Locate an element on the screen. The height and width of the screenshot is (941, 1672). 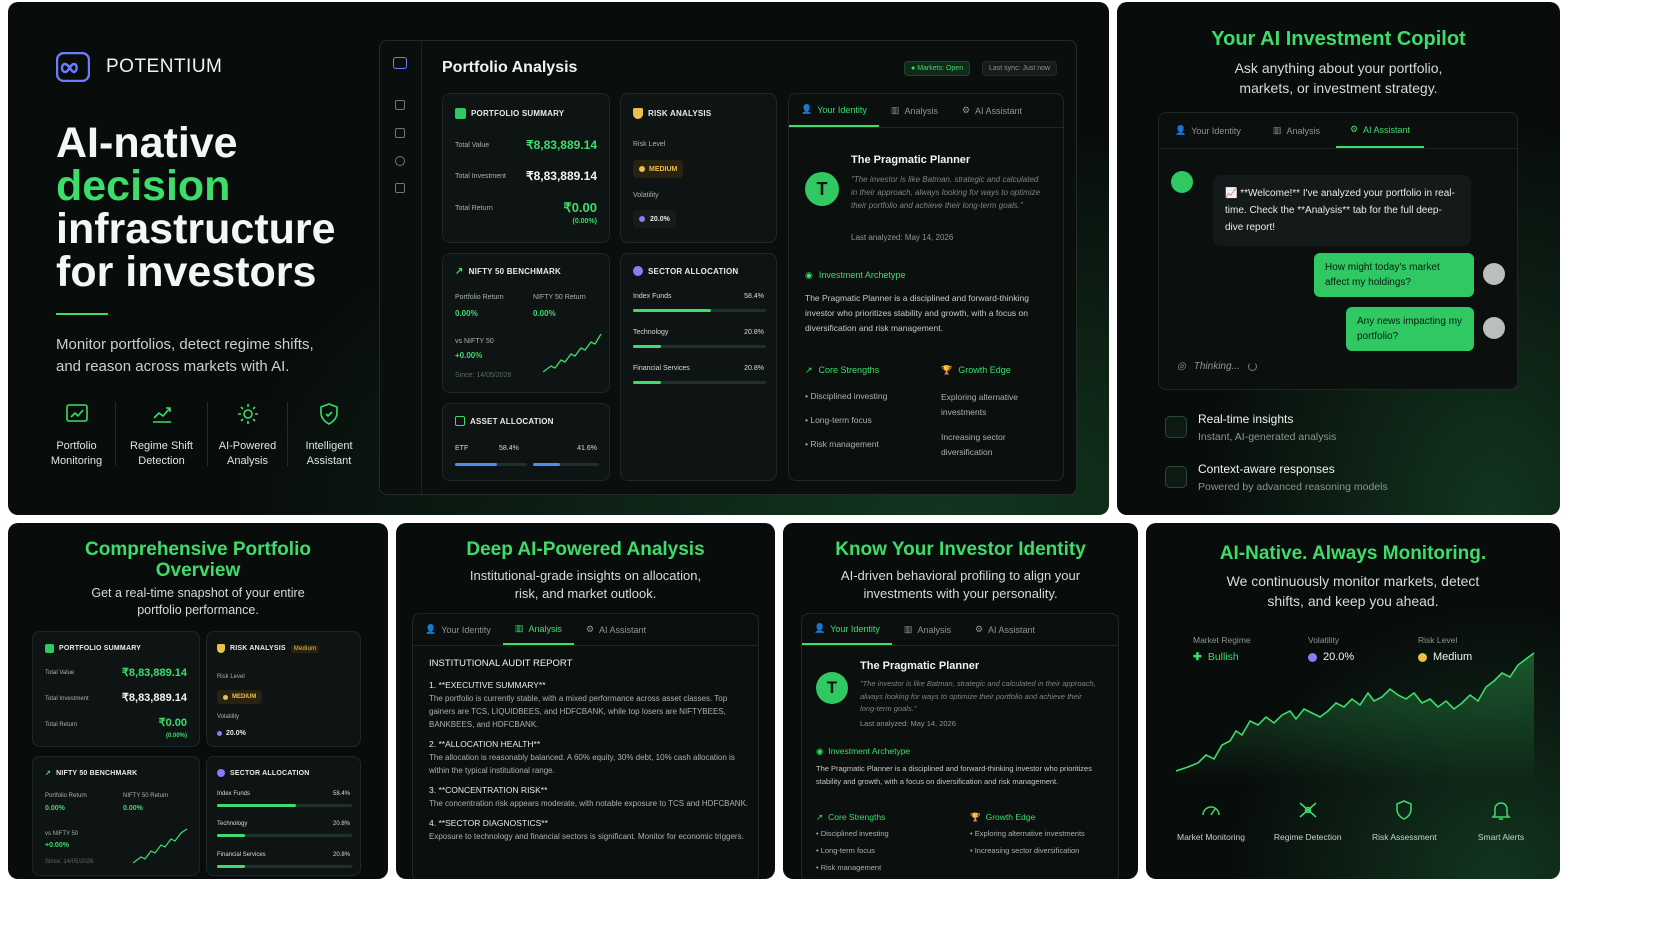
nav-dashboard-icon is located at coordinates (400, 105).